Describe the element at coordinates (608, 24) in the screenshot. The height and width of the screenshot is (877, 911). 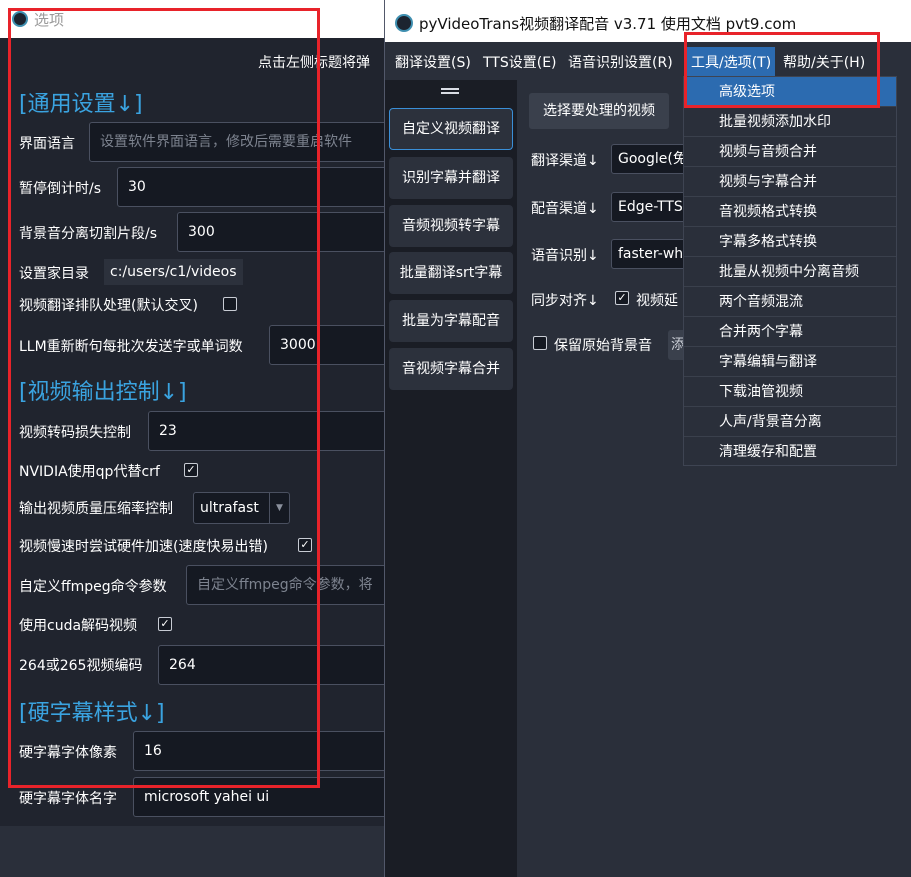
I see `main-window-title: pyVideoTrans视频翻译配音 v3.71 使用文档 pvt9.com` at that location.